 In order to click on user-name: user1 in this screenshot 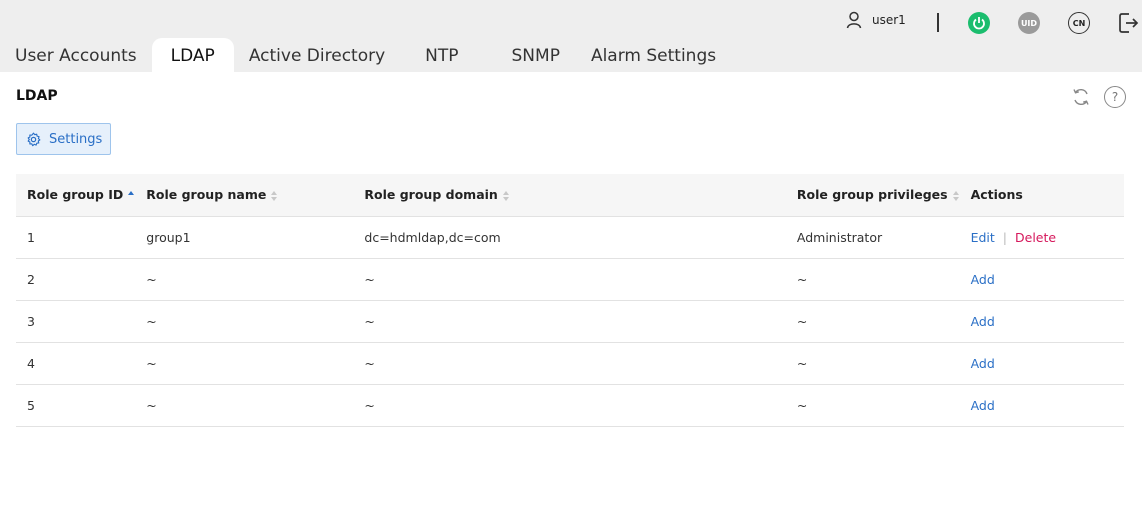, I will do `click(889, 20)`.